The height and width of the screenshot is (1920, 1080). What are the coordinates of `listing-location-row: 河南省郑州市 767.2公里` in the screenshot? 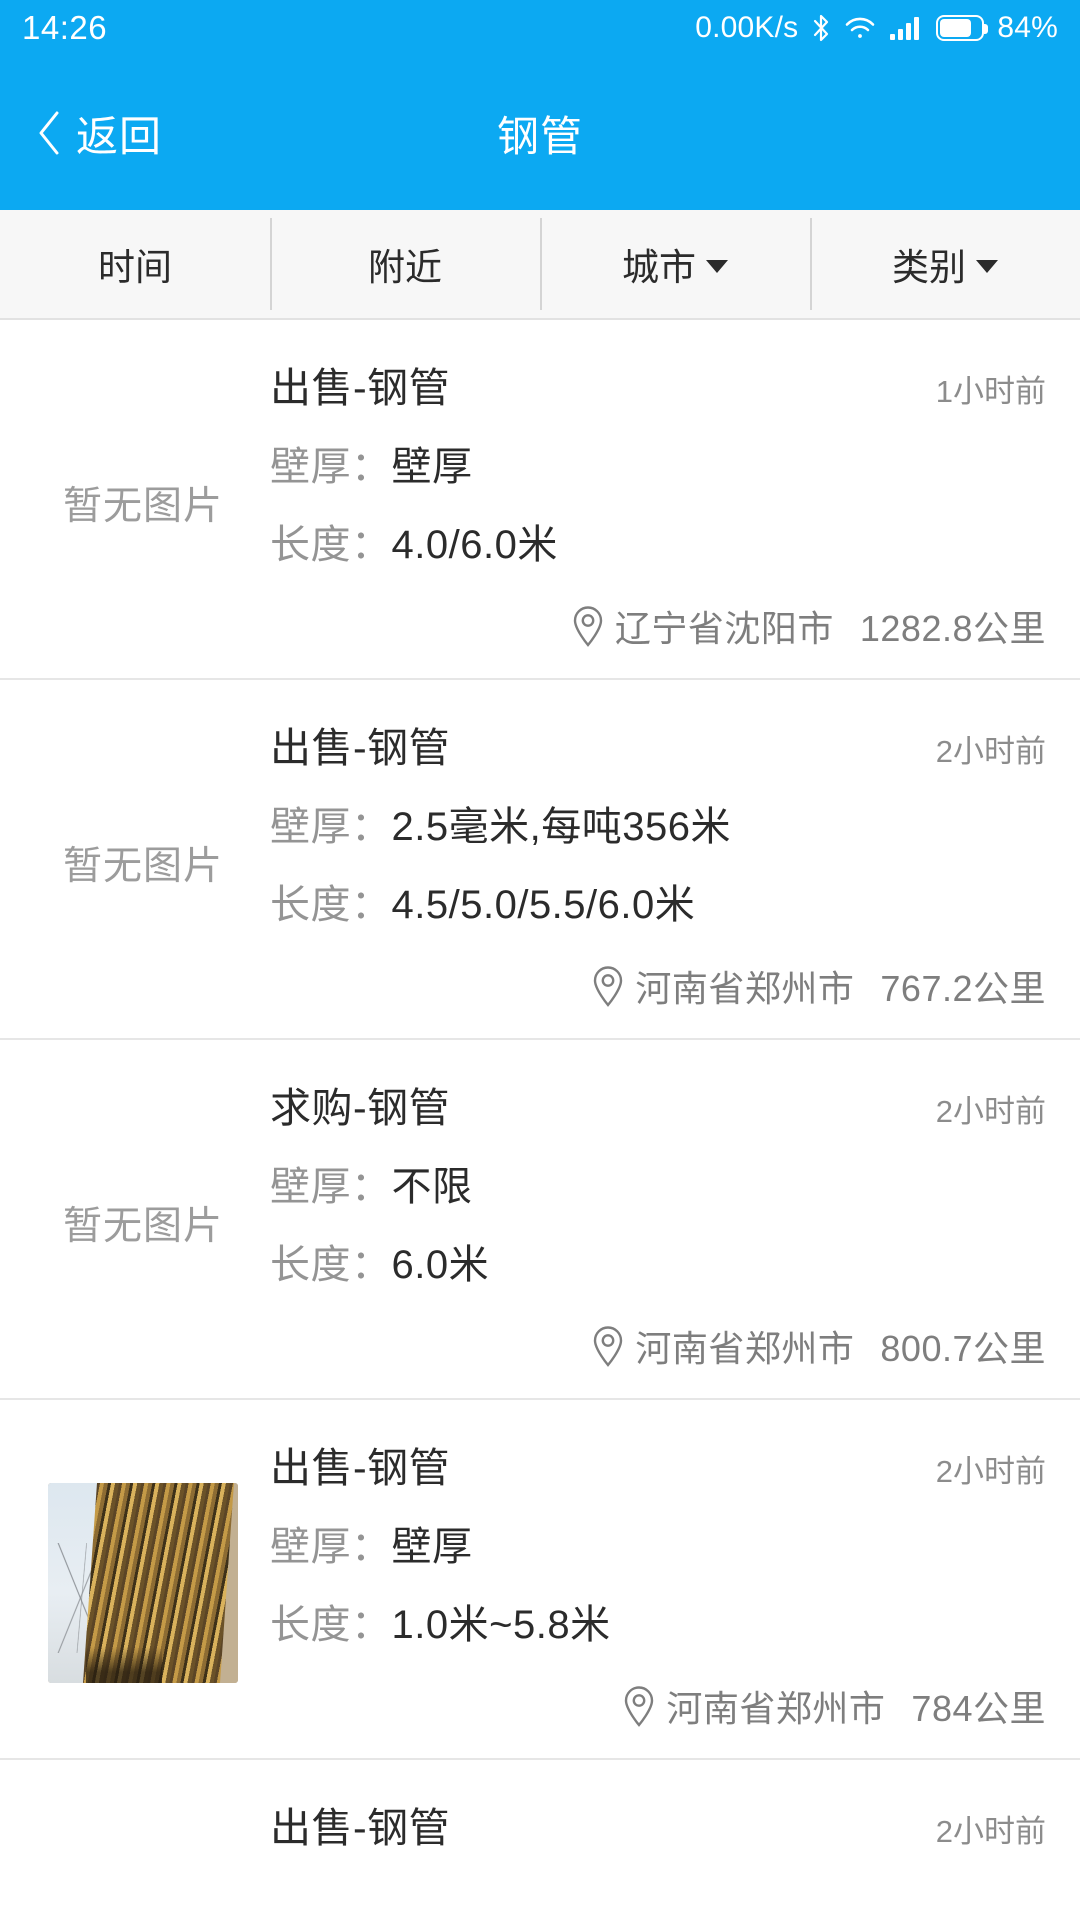 It's located at (658, 986).